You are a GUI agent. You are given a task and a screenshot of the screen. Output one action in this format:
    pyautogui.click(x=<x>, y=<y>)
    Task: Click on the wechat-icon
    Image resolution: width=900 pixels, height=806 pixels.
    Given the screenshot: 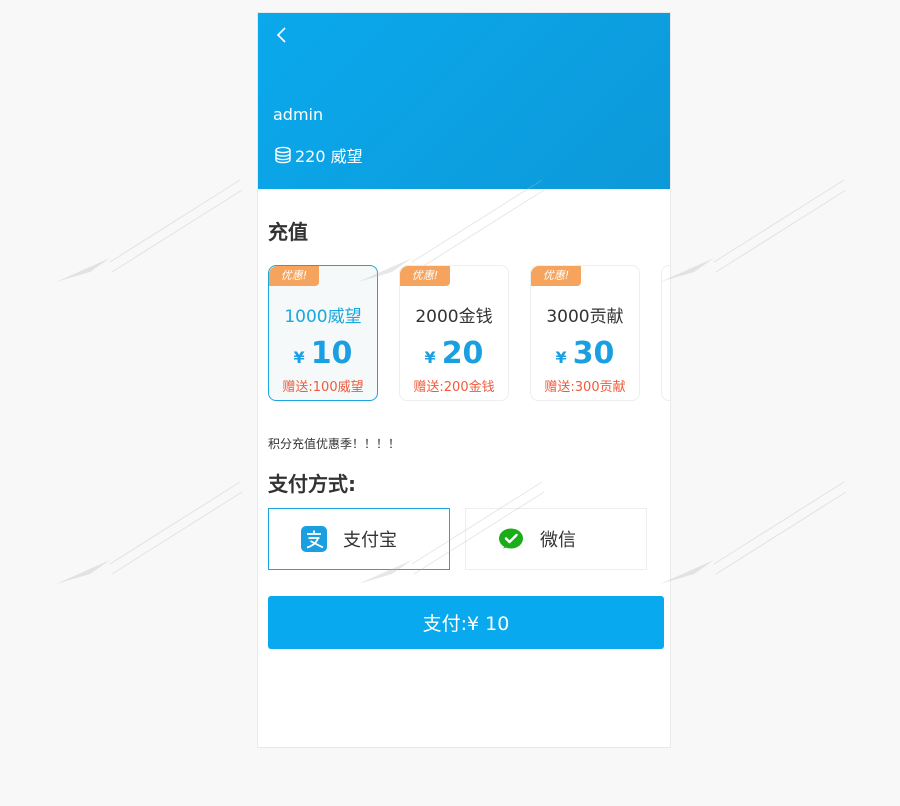 What is the action you would take?
    pyautogui.click(x=511, y=538)
    